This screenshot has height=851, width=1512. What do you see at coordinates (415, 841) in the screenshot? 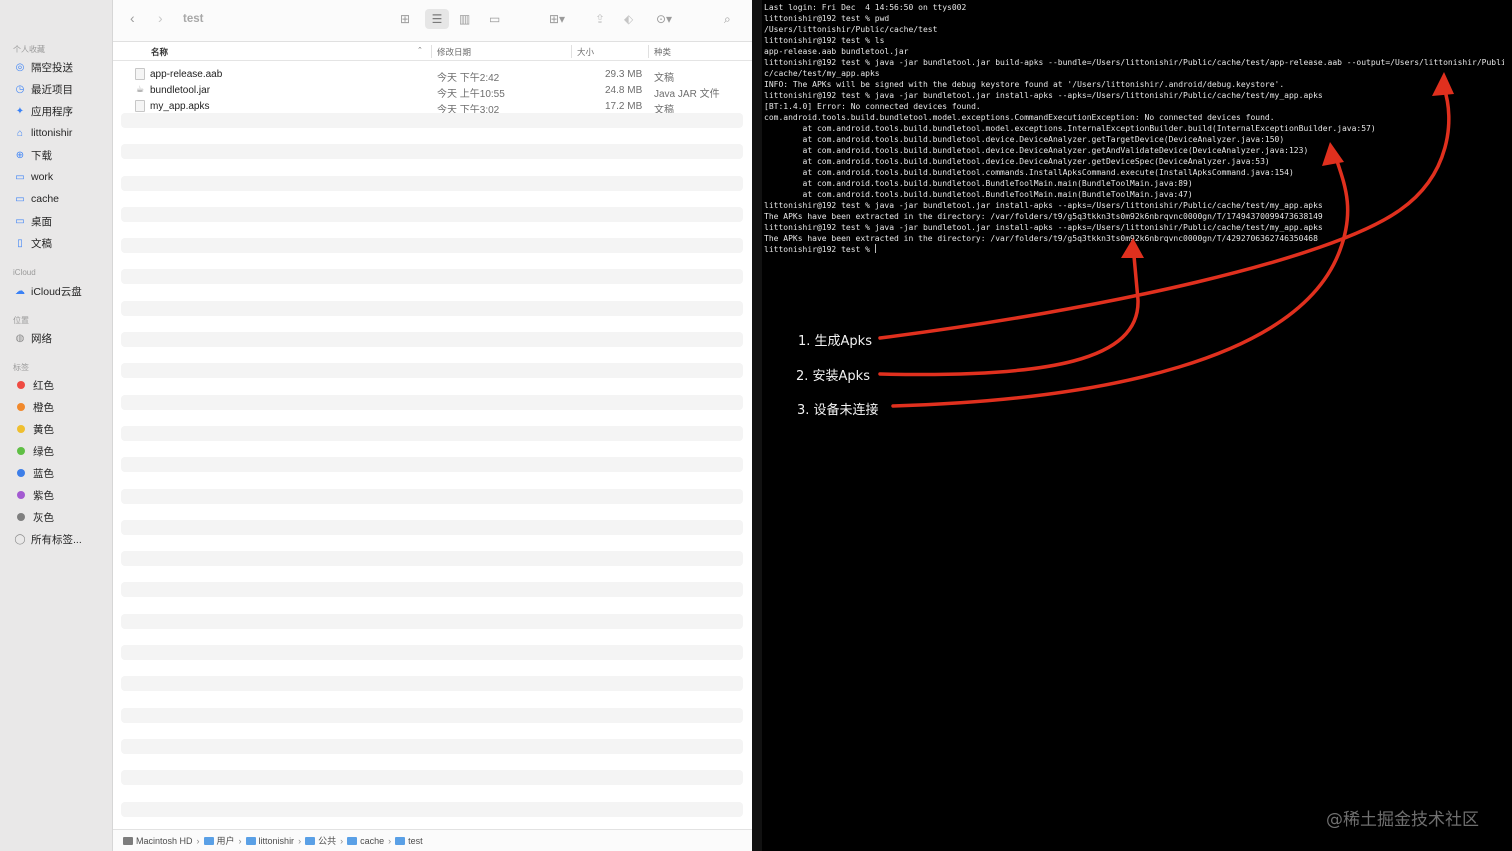
I see `path-item: test` at bounding box center [415, 841].